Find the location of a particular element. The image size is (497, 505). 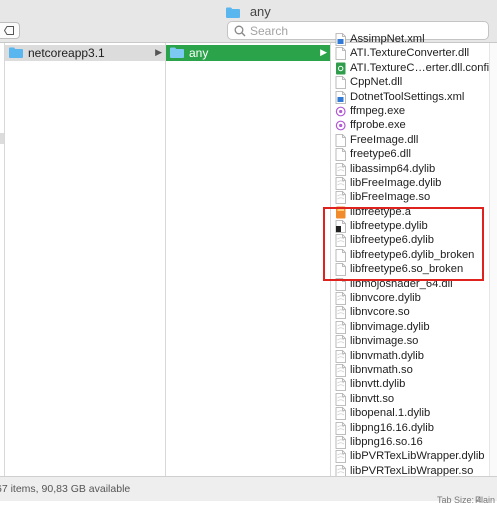

file-row: CppNet.dll is located at coordinates (414, 82).